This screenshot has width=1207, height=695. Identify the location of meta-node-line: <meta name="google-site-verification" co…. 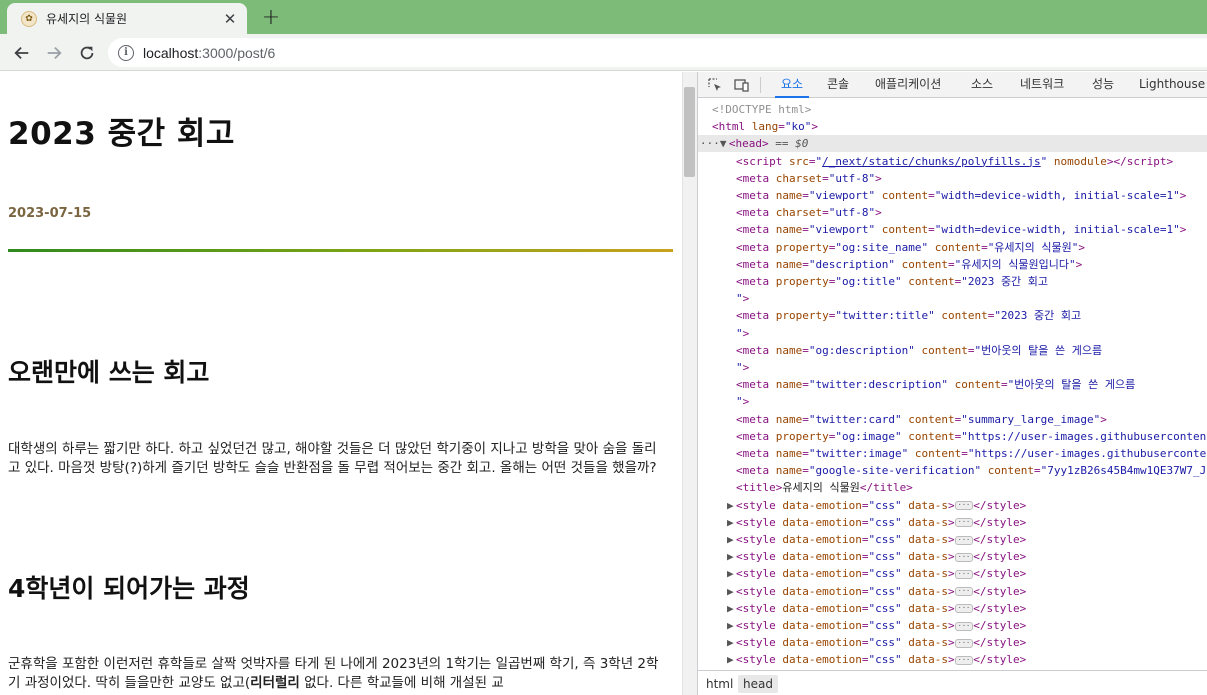
(952, 470).